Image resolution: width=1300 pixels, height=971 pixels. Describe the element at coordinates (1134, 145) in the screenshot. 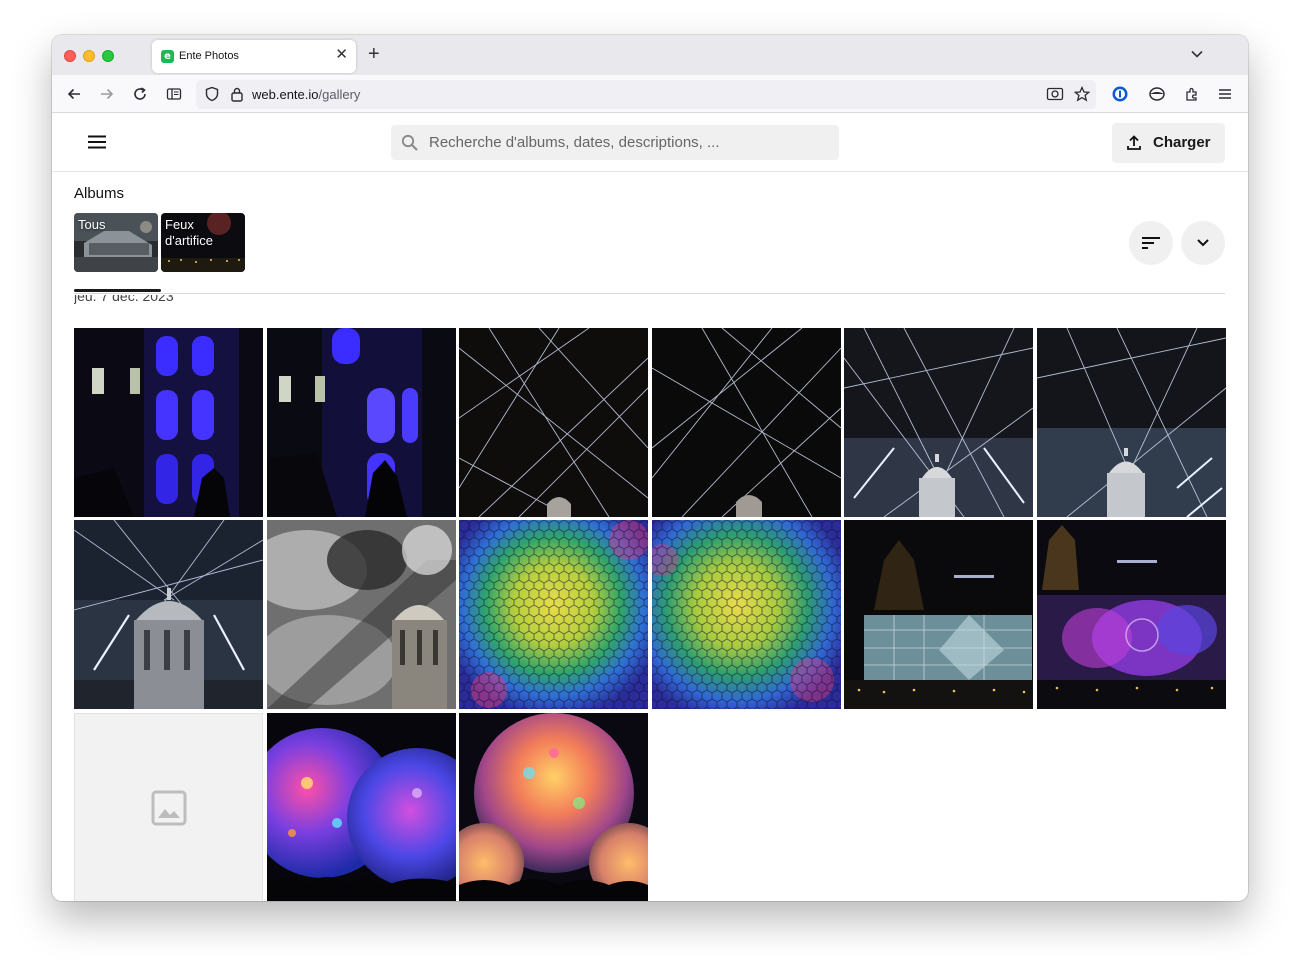

I see `upload-icon` at that location.